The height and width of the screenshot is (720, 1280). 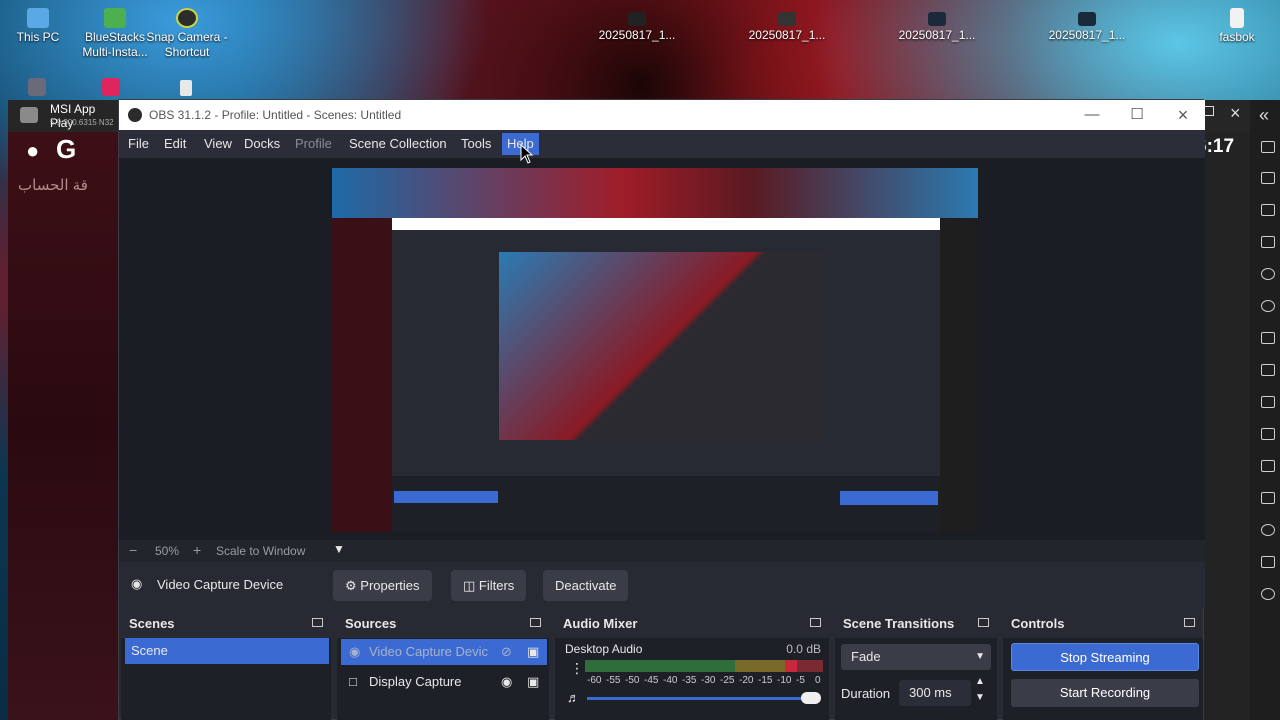 What do you see at coordinates (1268, 434) in the screenshot?
I see `folder-icon` at bounding box center [1268, 434].